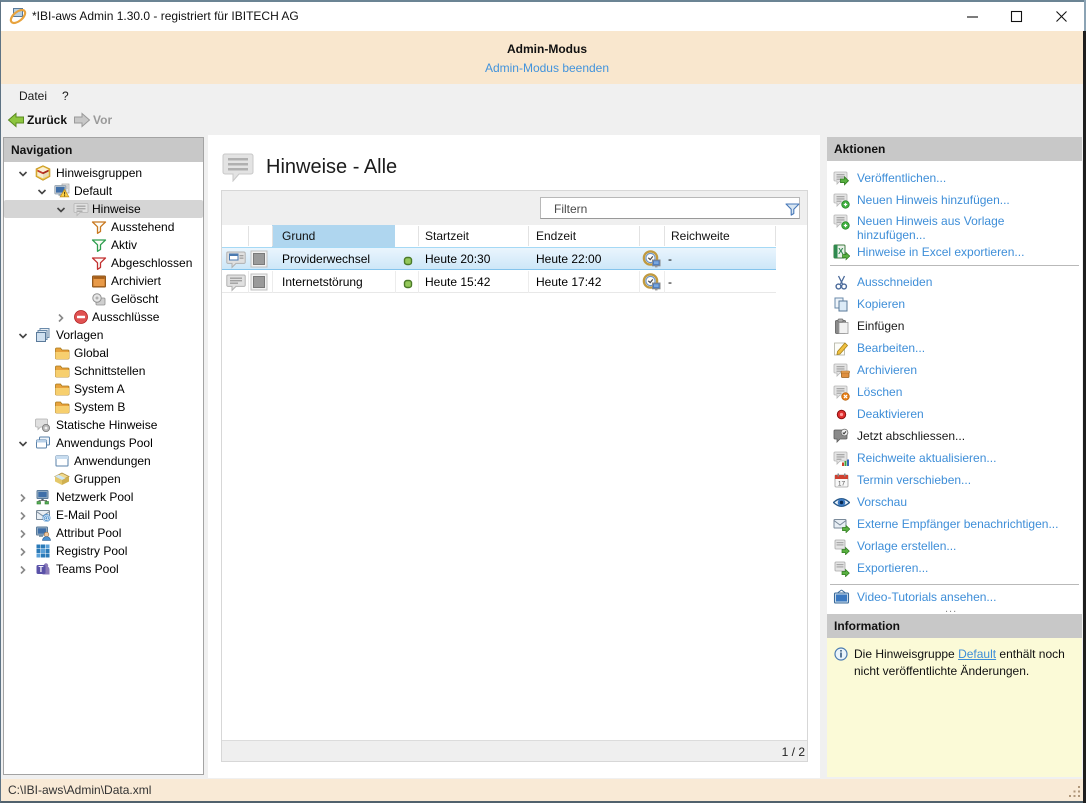 The image size is (1086, 803). What do you see at coordinates (41, 569) in the screenshot?
I see `svg-text: T` at bounding box center [41, 569].